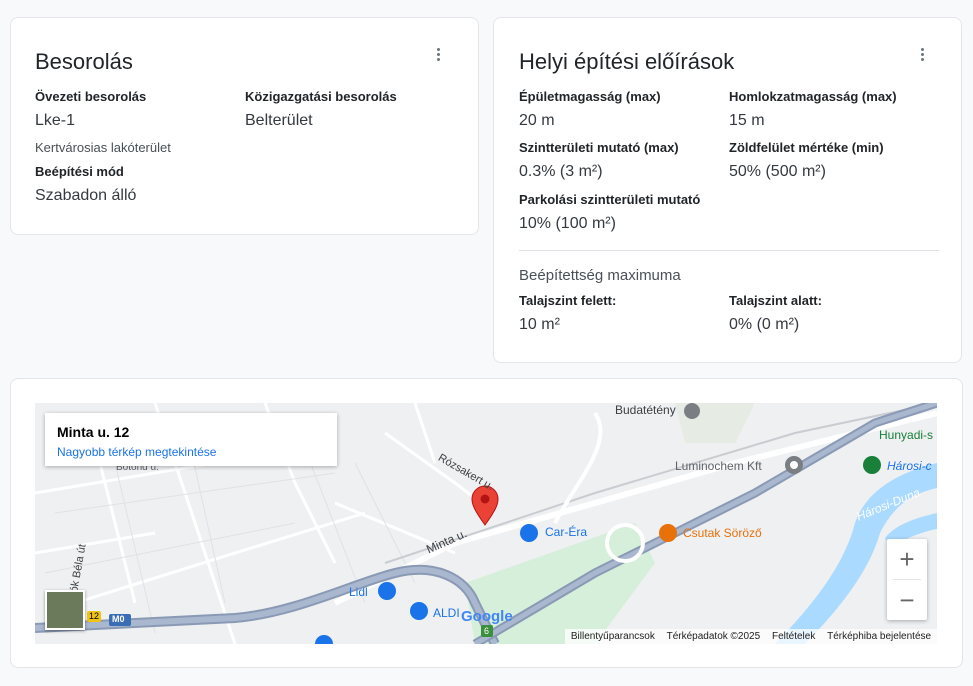  Describe the element at coordinates (84, 61) in the screenshot. I see `classification-title: Besorolás` at that location.